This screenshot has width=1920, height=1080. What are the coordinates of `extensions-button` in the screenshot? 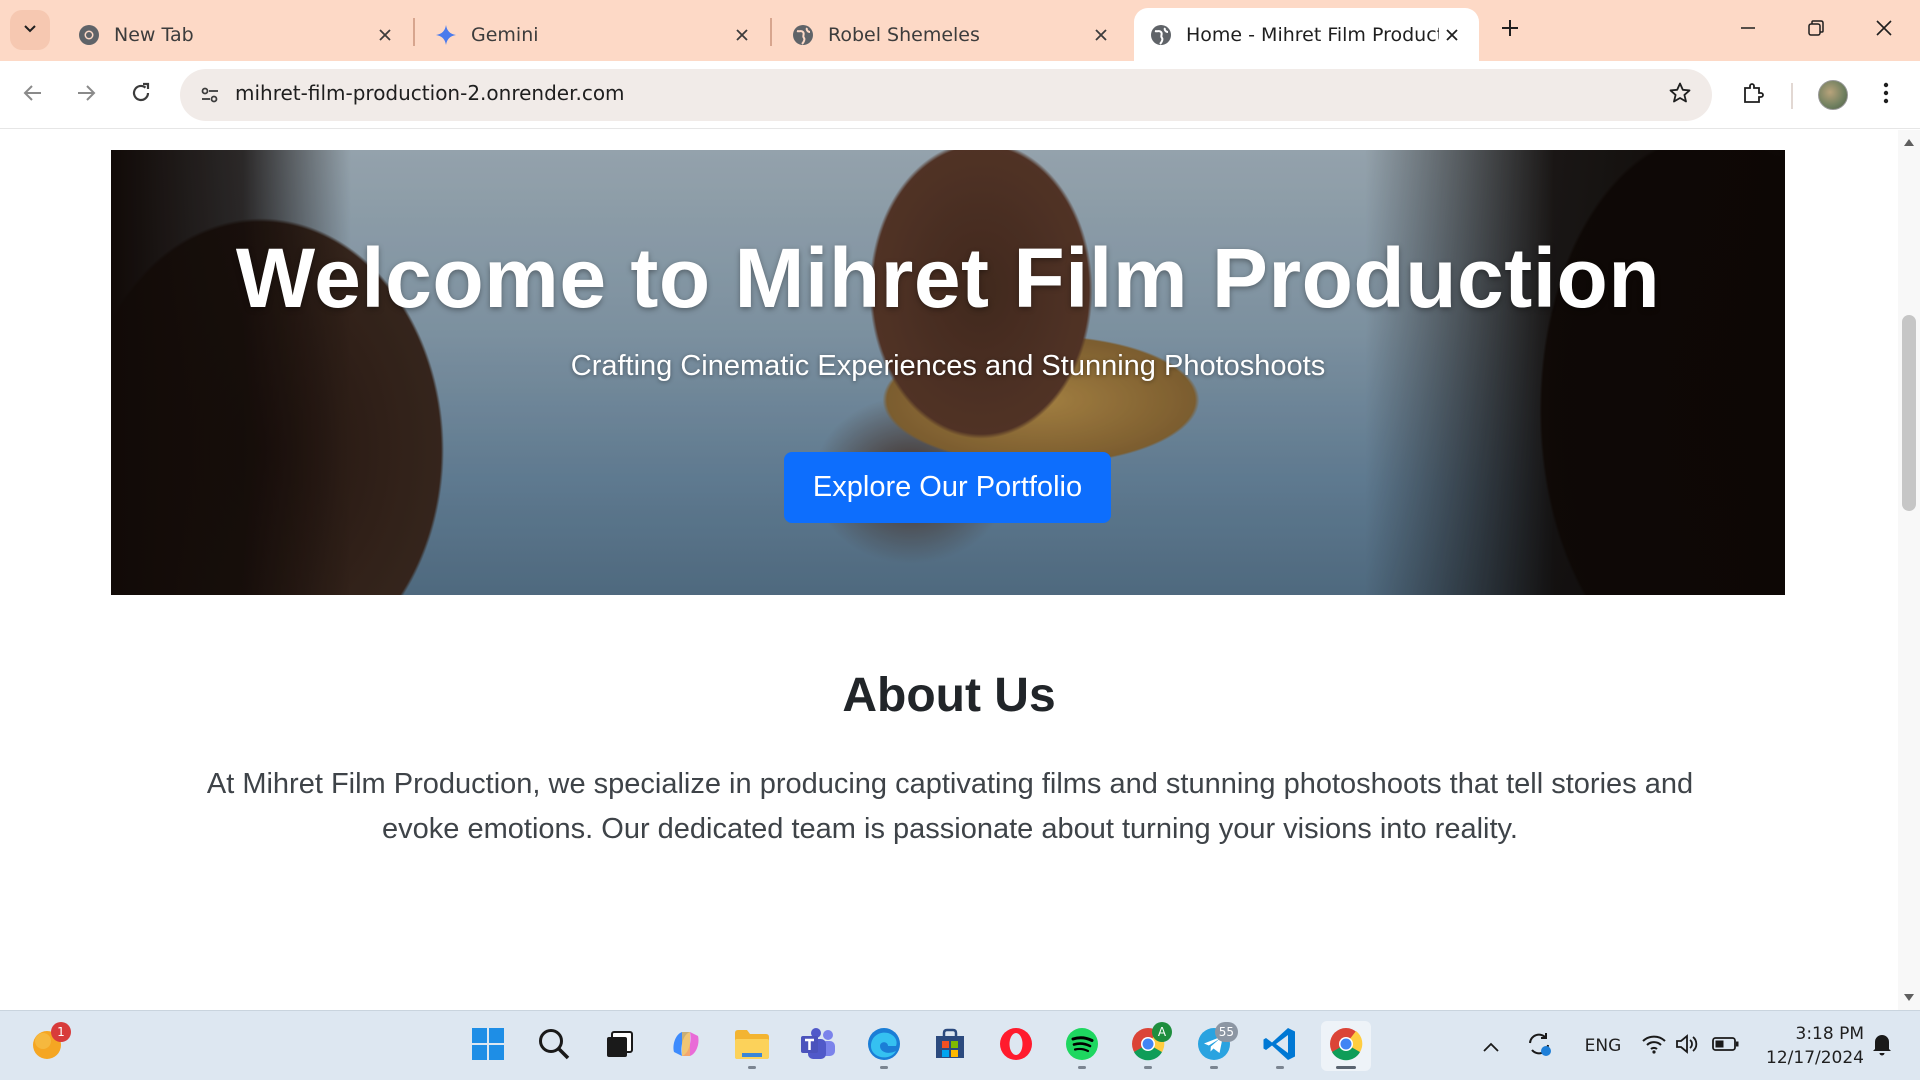 It's located at (1753, 95).